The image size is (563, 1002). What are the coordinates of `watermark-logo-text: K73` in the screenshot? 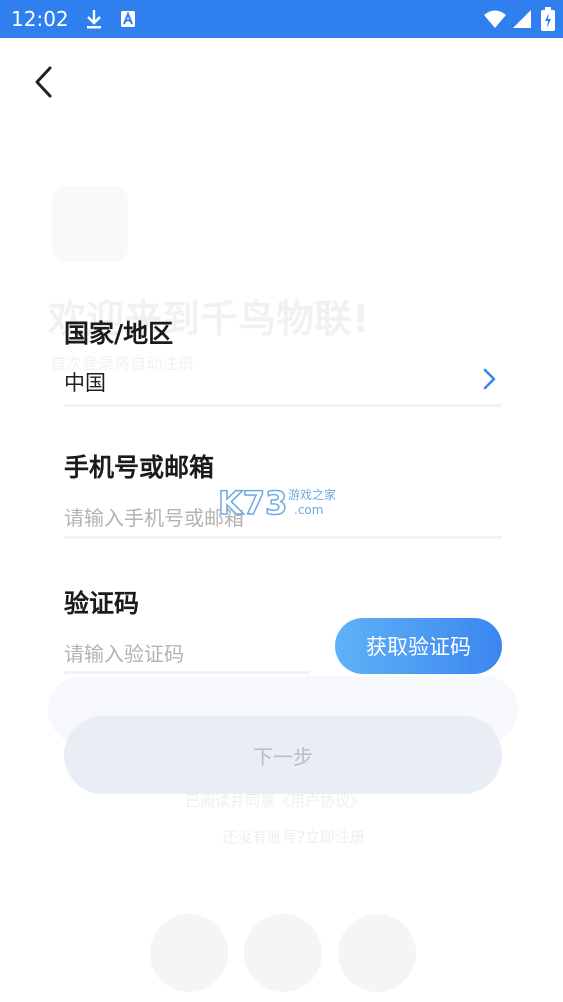 It's located at (252, 503).